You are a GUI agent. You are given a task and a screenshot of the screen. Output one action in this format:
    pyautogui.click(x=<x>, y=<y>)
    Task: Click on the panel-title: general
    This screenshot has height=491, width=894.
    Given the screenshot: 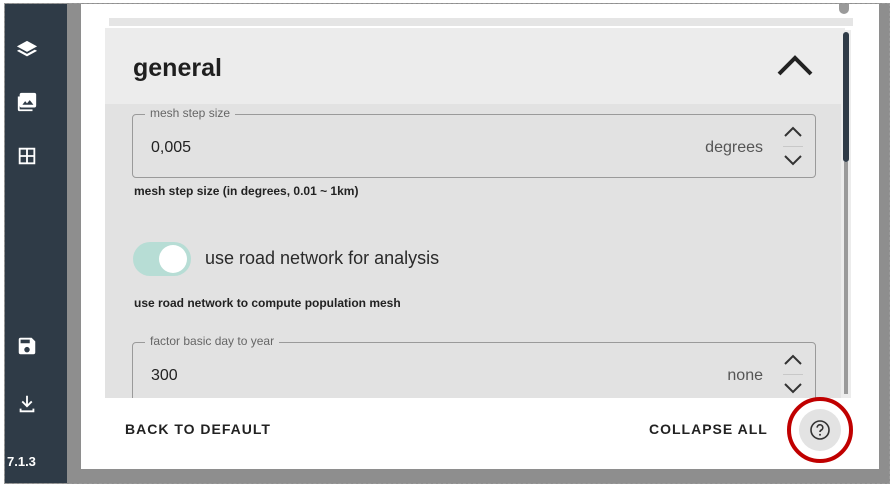 What is the action you would take?
    pyautogui.click(x=177, y=68)
    